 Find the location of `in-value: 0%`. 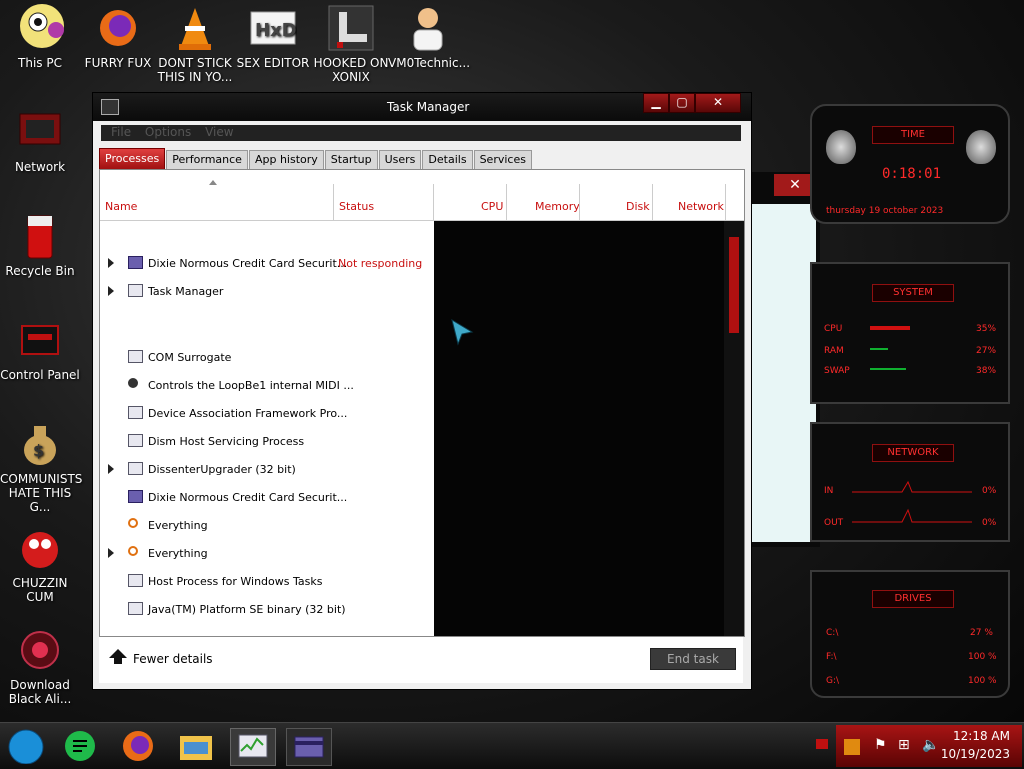

in-value: 0% is located at coordinates (989, 491).